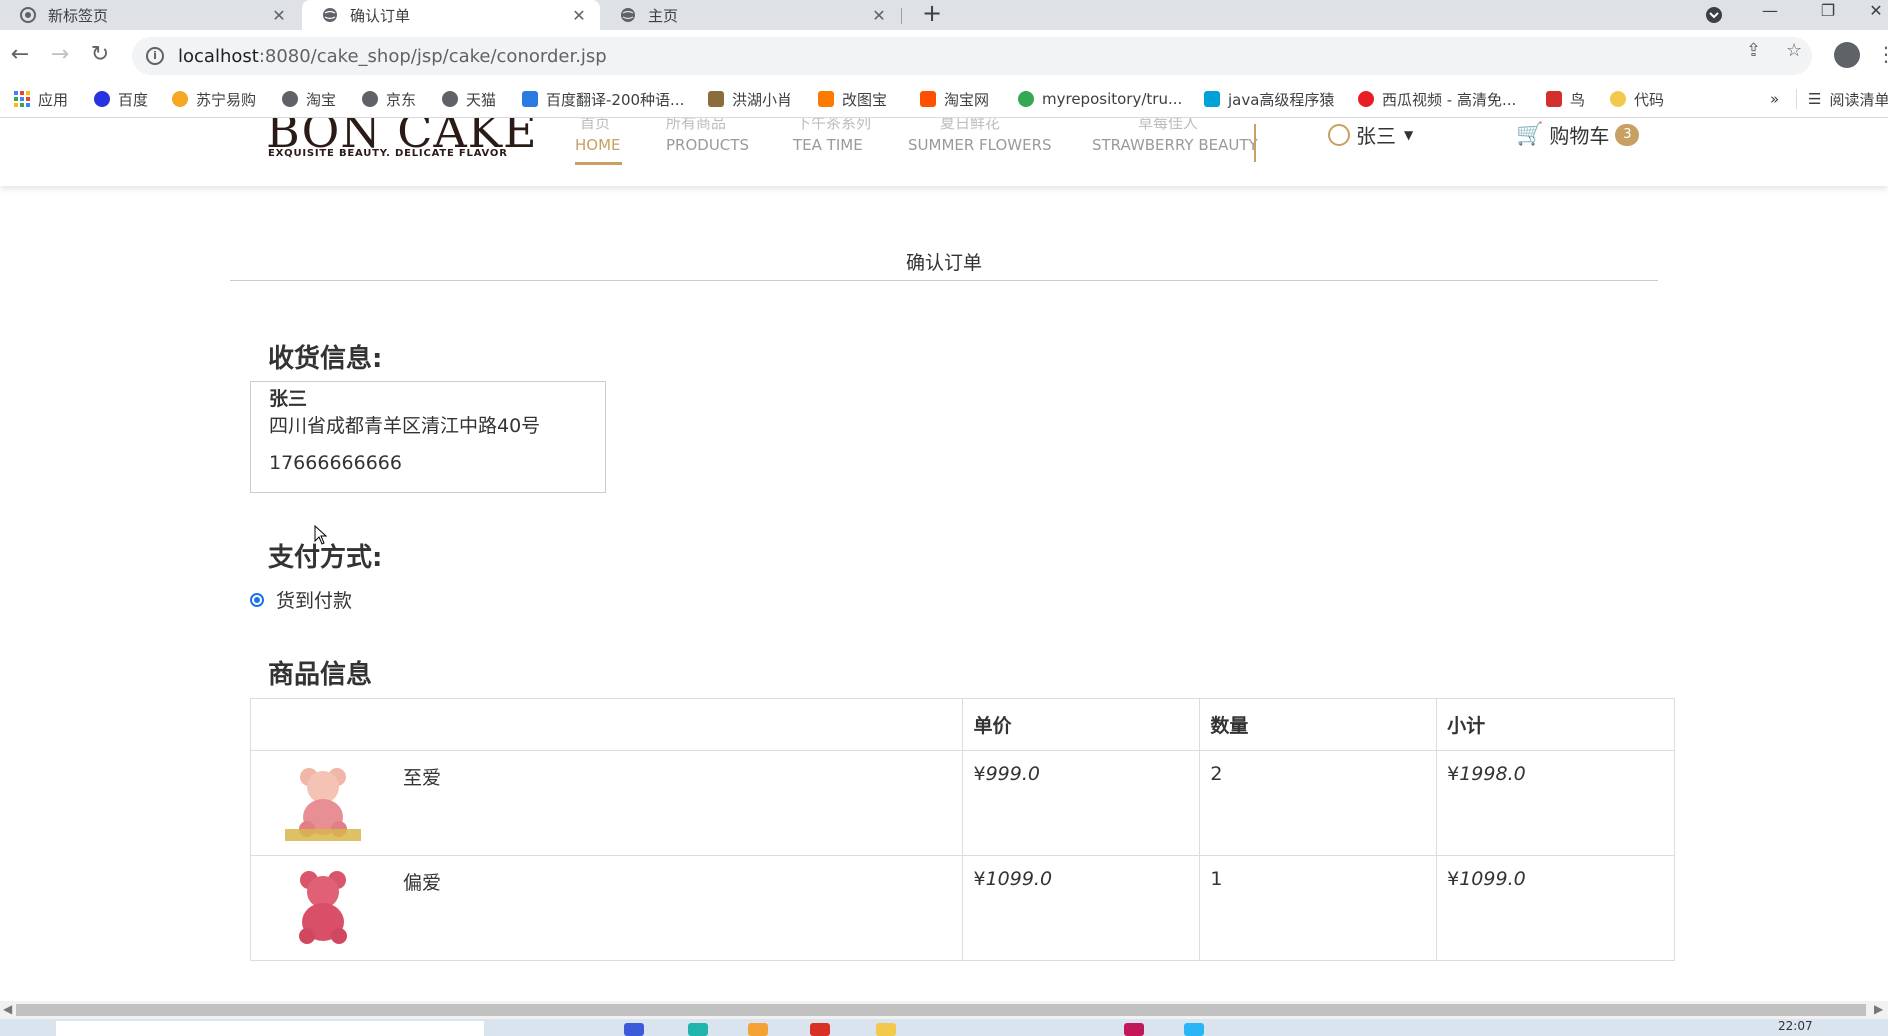 The height and width of the screenshot is (1036, 1888). What do you see at coordinates (967, 99) in the screenshot?
I see `bookmark-label: 淘宝网` at bounding box center [967, 99].